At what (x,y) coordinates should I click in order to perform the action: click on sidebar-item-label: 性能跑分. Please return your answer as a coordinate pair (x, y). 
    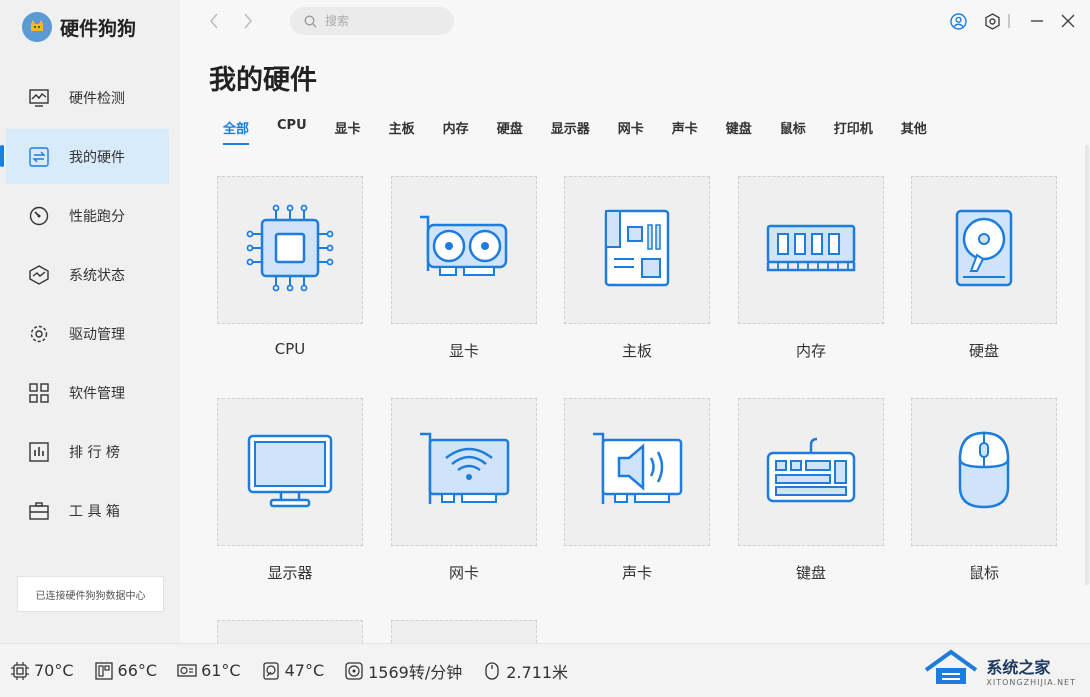
    Looking at the image, I should click on (97, 216).